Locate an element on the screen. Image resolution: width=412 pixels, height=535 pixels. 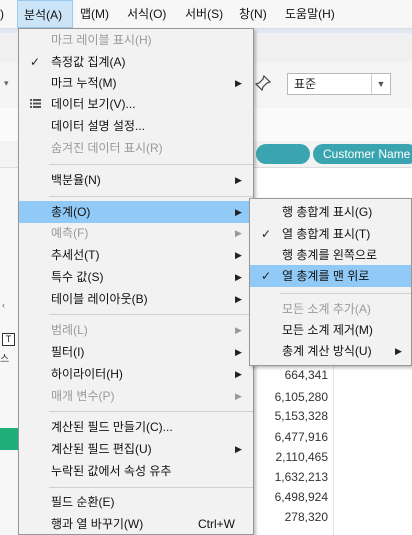
menu-analysis: 분석(A) is located at coordinates (45, 14).